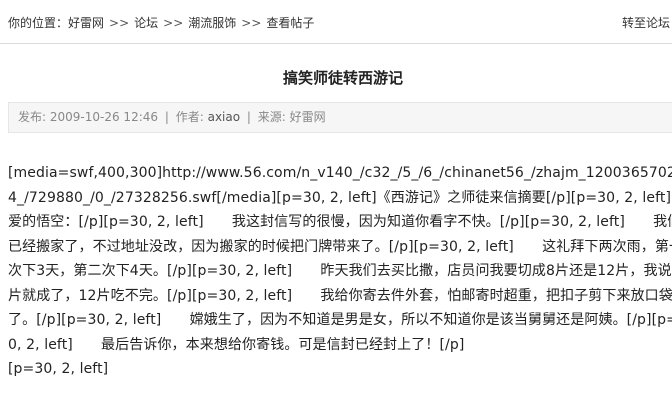  What do you see at coordinates (104, 117) in the screenshot?
I see `published-time: 2009-10-26 12:46` at bounding box center [104, 117].